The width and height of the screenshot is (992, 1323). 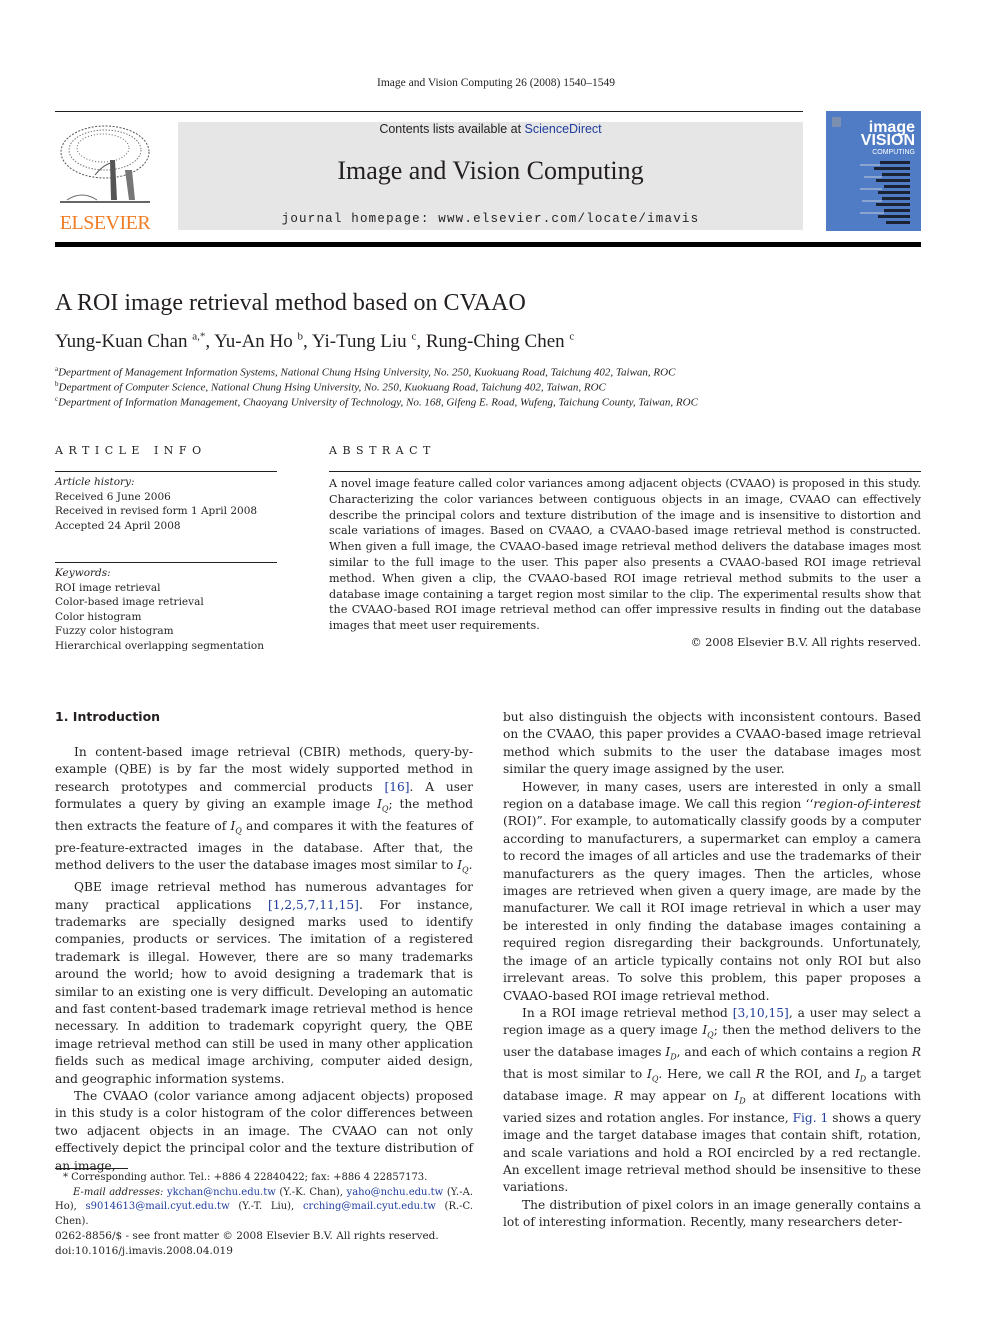 I want to click on email-link: crching@mail.cyut.edu.tw, so click(x=369, y=1206).